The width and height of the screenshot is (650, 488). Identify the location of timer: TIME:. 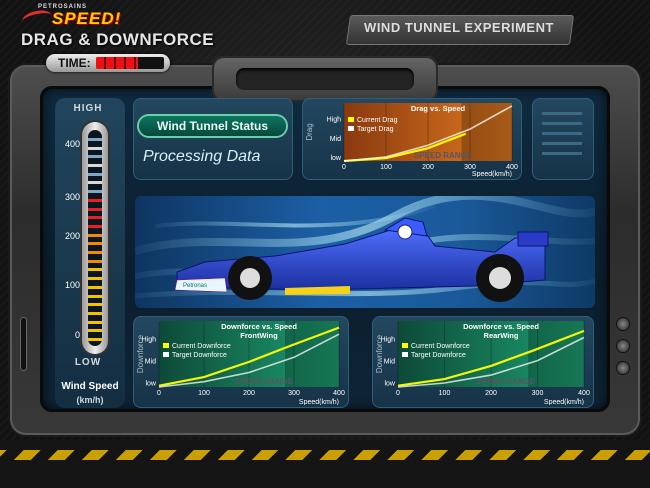
(108, 63).